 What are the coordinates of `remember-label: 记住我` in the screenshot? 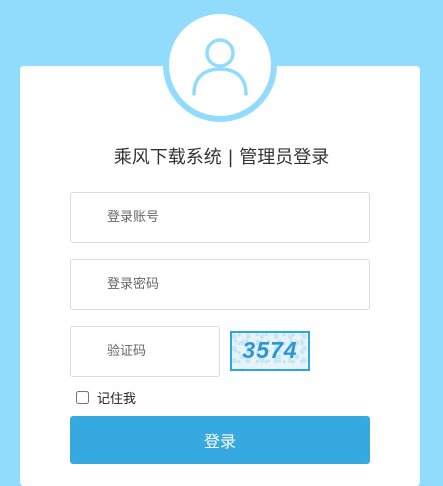 It's located at (117, 399).